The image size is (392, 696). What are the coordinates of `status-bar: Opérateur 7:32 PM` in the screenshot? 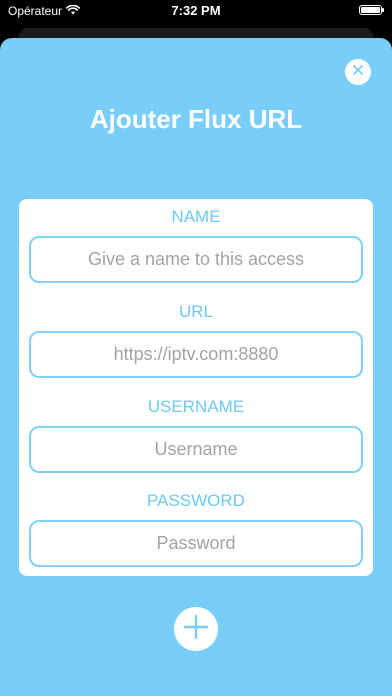 It's located at (196, 11).